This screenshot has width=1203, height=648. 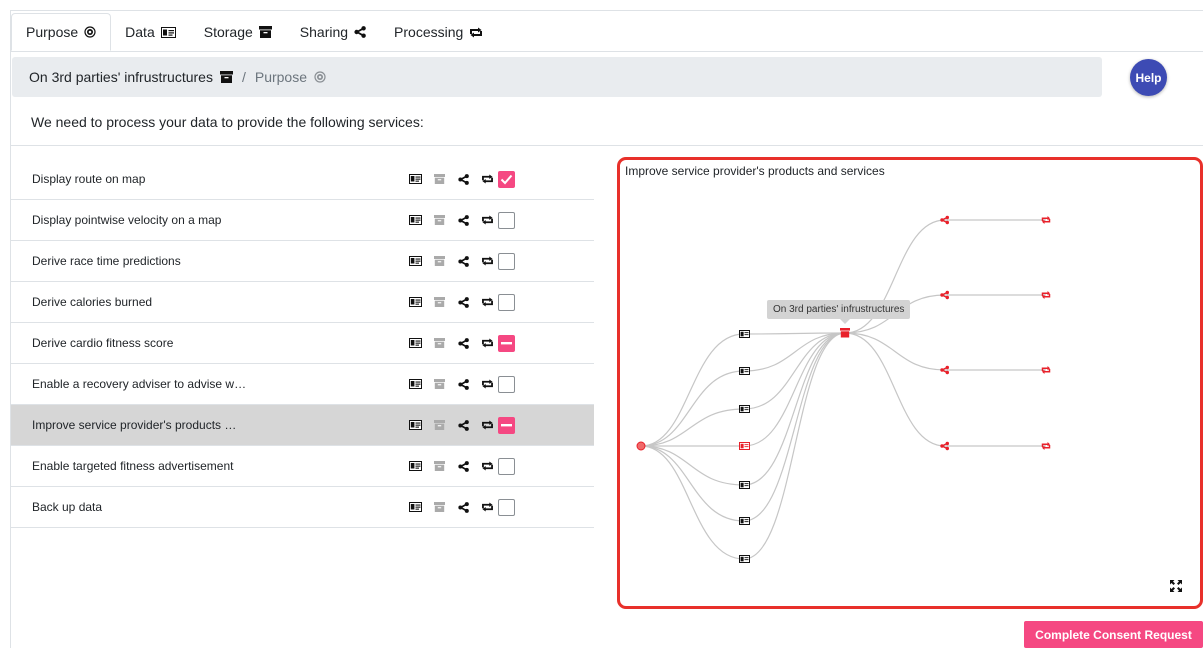 I want to click on graph-data-nodes, so click(x=744, y=446).